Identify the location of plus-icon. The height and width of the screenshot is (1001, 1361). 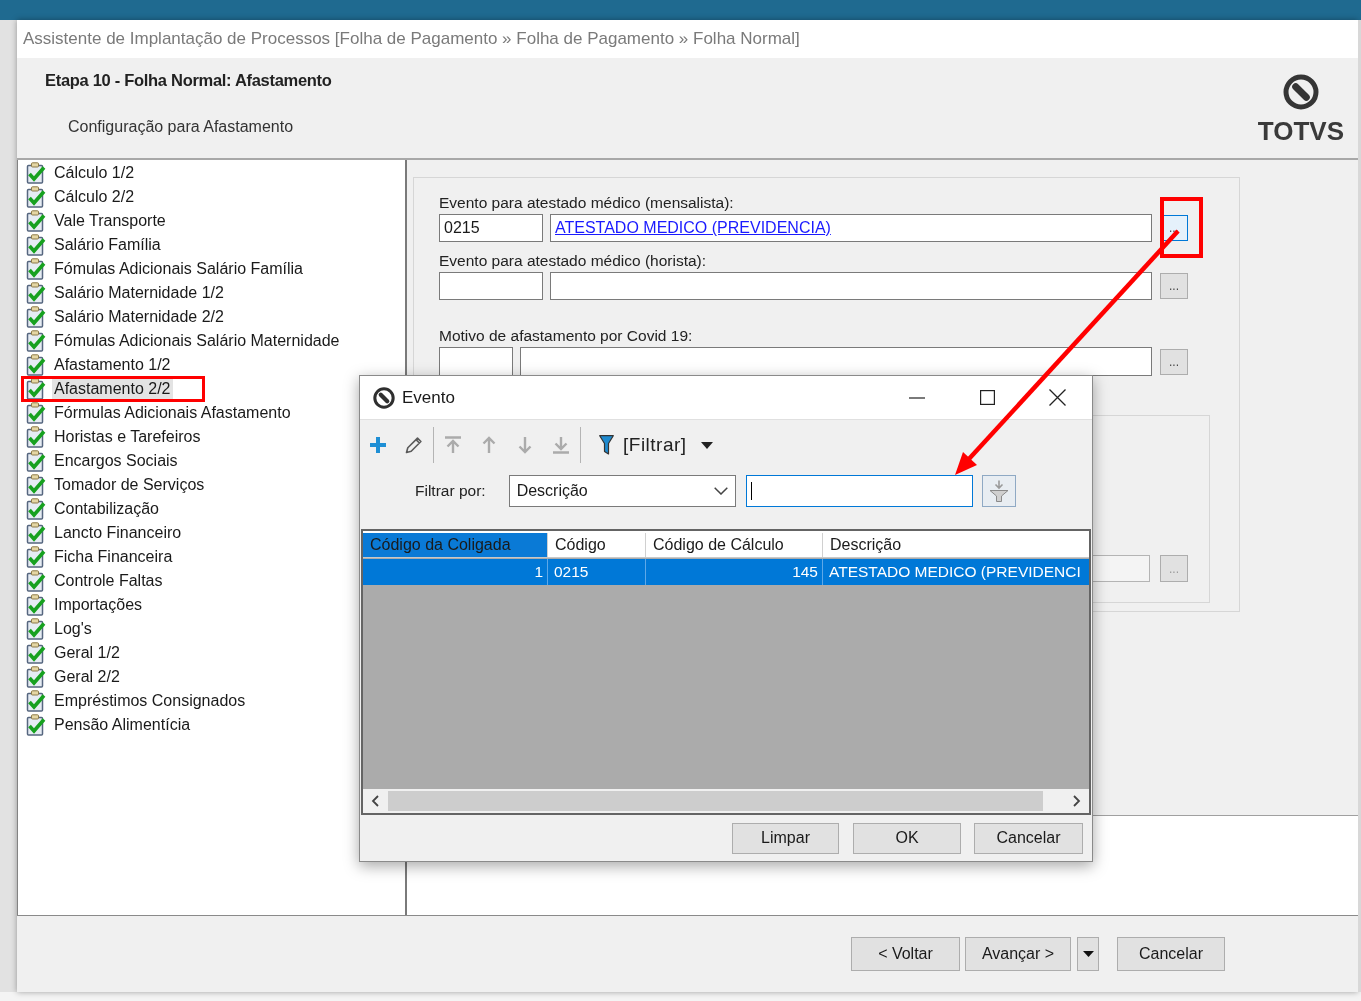
(378, 445).